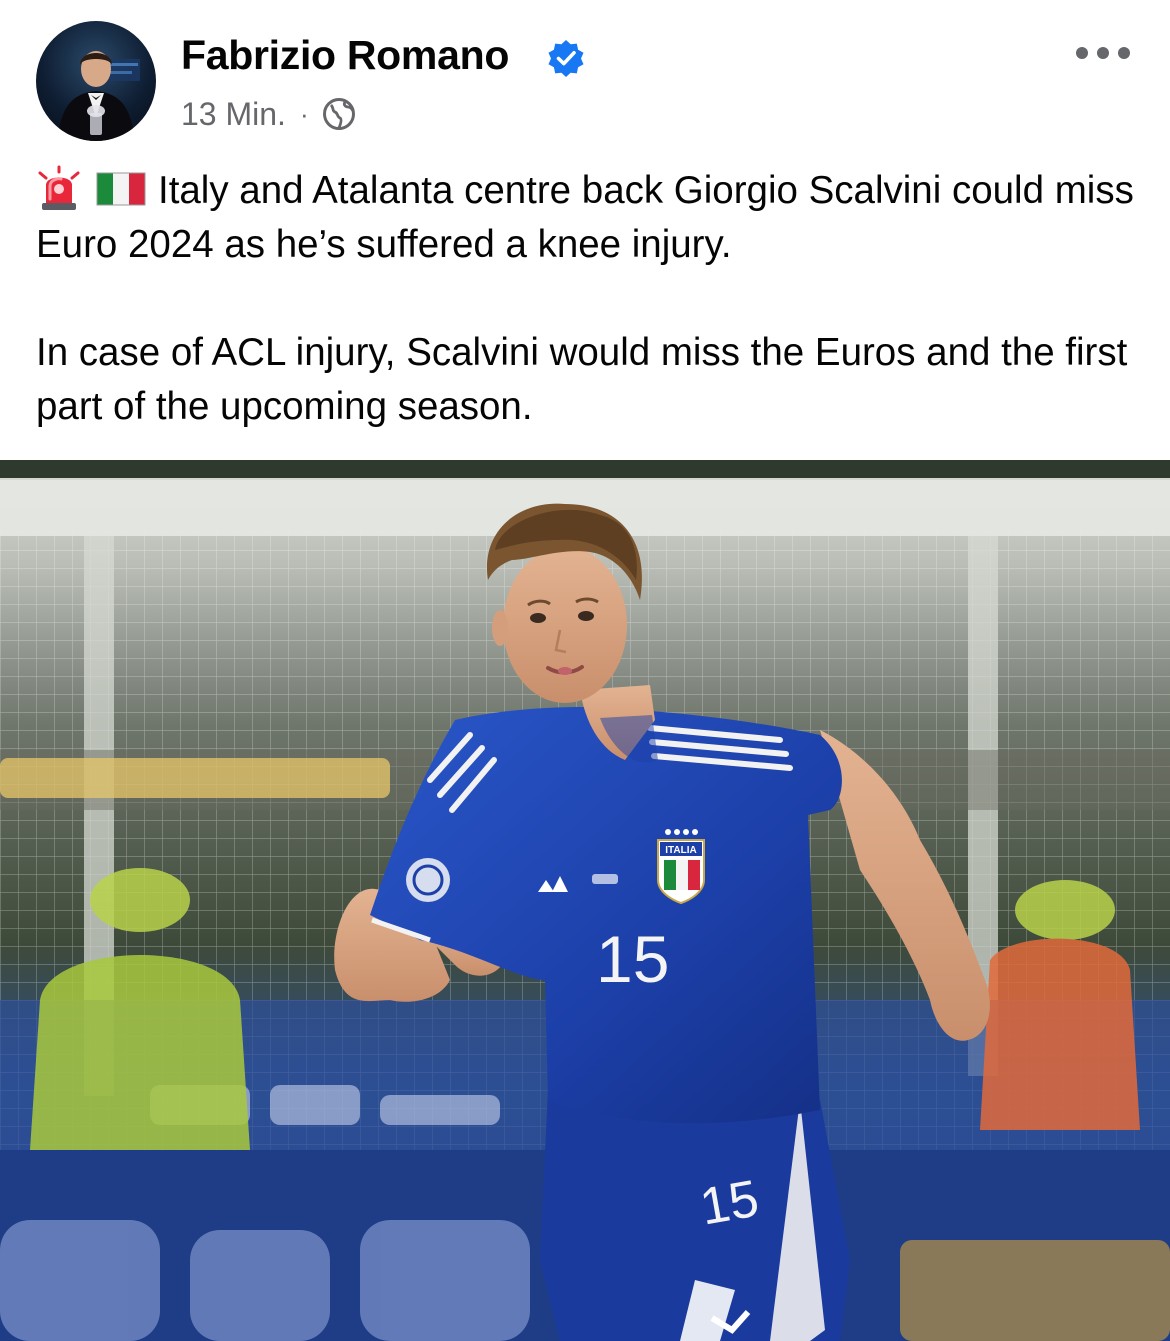 Image resolution: width=1170 pixels, height=1341 pixels. What do you see at coordinates (680, 850) in the screenshot?
I see `crest-text: ITALIA` at bounding box center [680, 850].